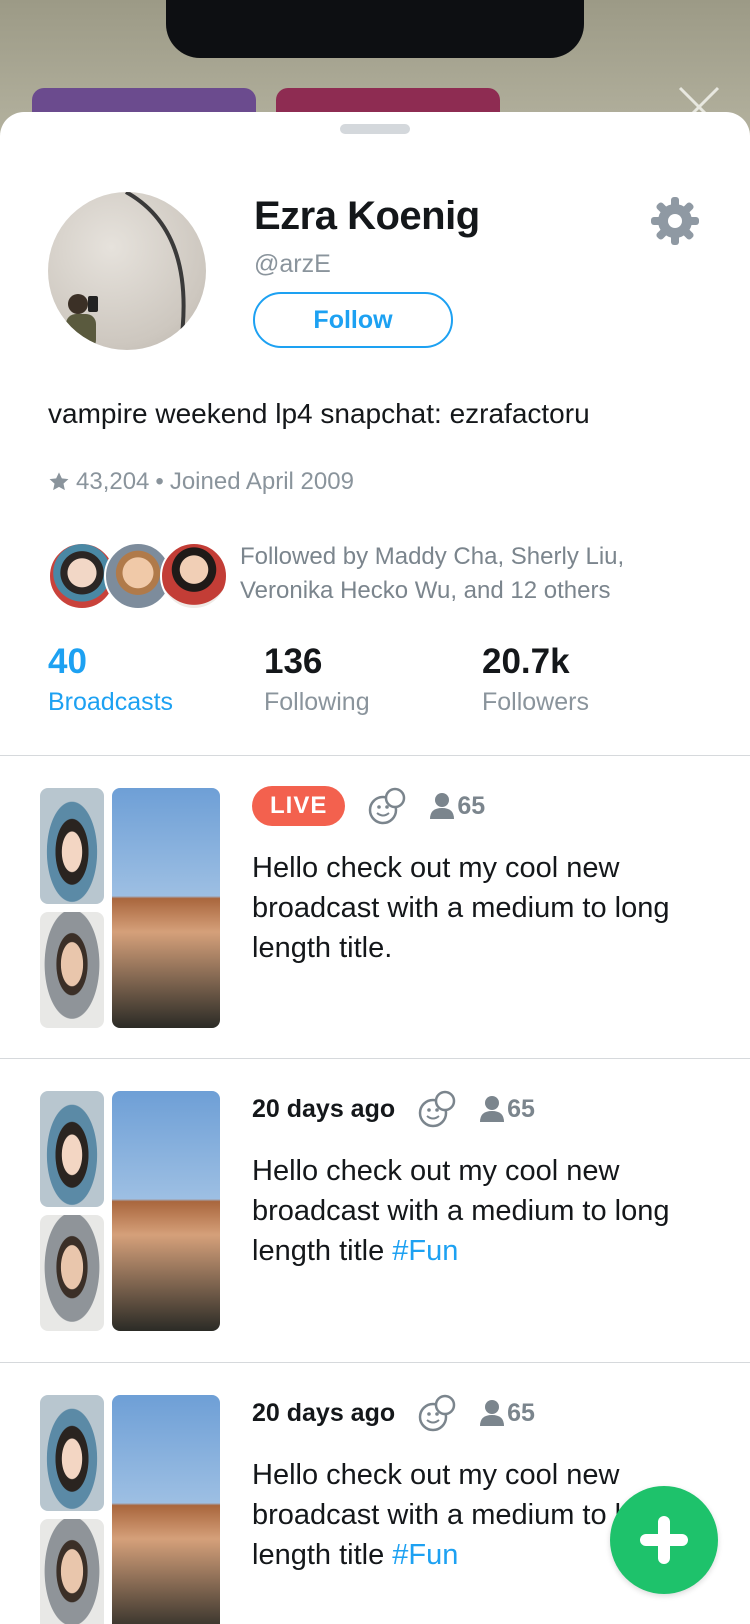 The width and height of the screenshot is (750, 1624). I want to click on followed-by-line: Veronika Hecko Wu, and 12 others, so click(425, 590).